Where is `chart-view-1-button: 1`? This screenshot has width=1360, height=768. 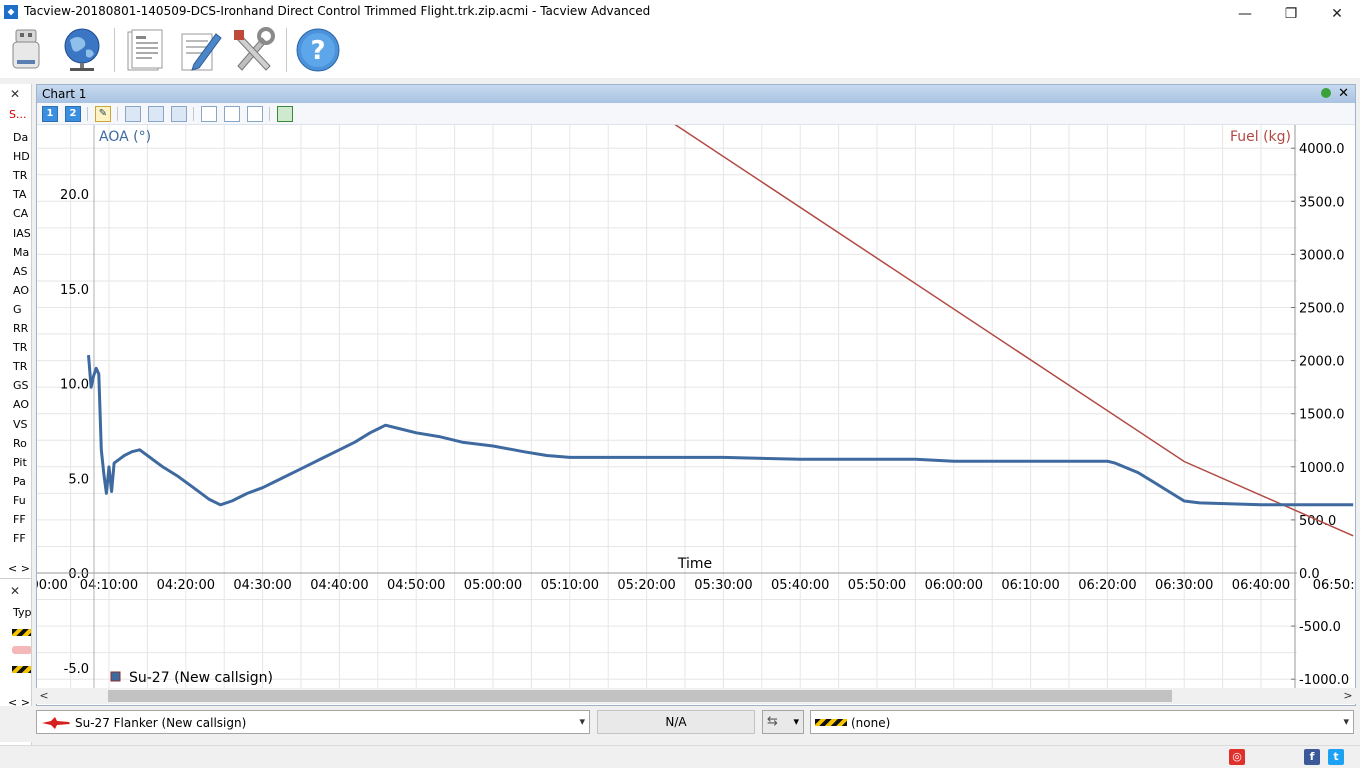
chart-view-1-button: 1 is located at coordinates (50, 114).